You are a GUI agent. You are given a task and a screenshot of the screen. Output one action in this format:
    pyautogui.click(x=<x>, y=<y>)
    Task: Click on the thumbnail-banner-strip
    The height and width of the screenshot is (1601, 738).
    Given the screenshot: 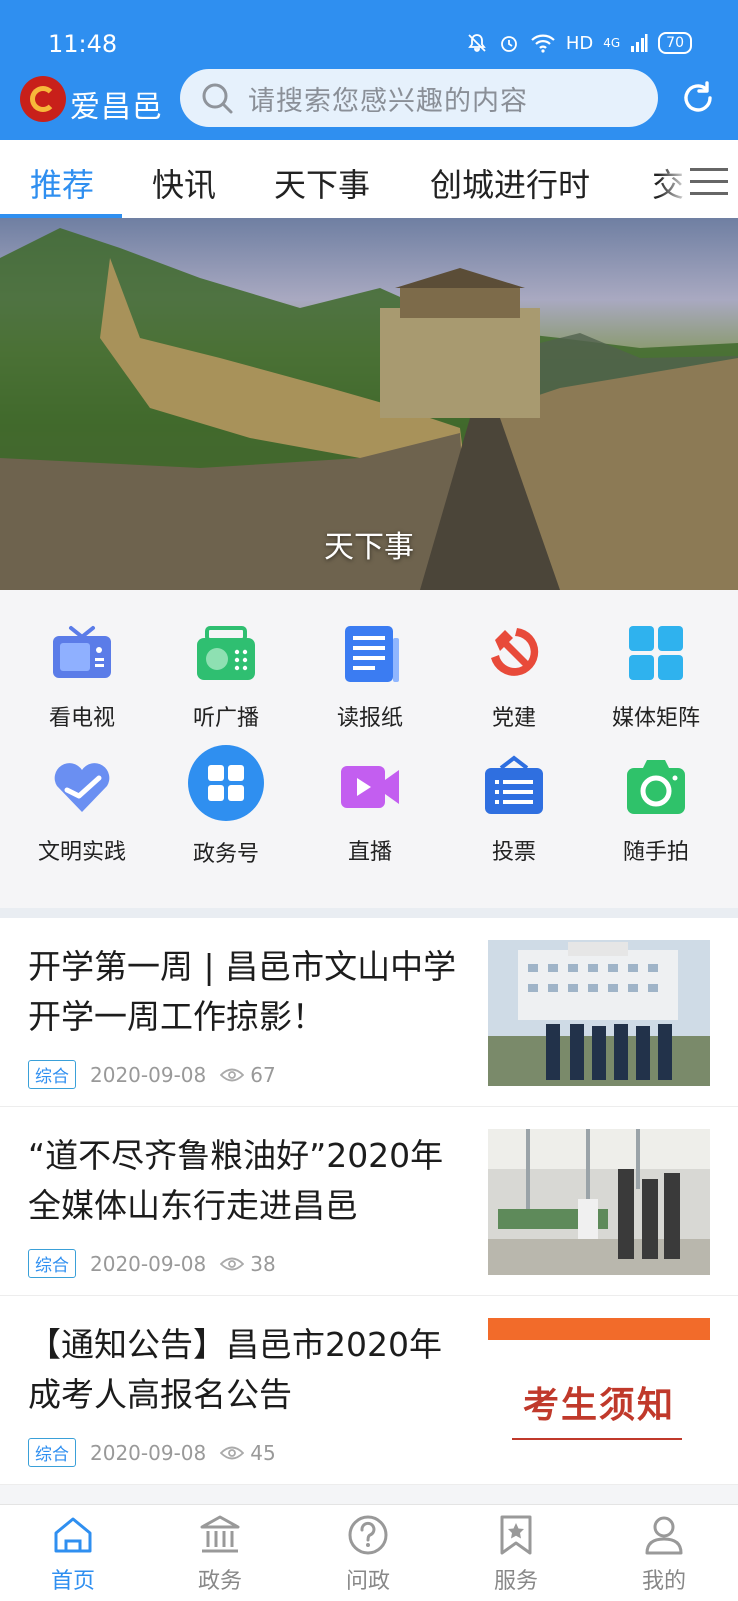 What is the action you would take?
    pyautogui.click(x=599, y=1329)
    